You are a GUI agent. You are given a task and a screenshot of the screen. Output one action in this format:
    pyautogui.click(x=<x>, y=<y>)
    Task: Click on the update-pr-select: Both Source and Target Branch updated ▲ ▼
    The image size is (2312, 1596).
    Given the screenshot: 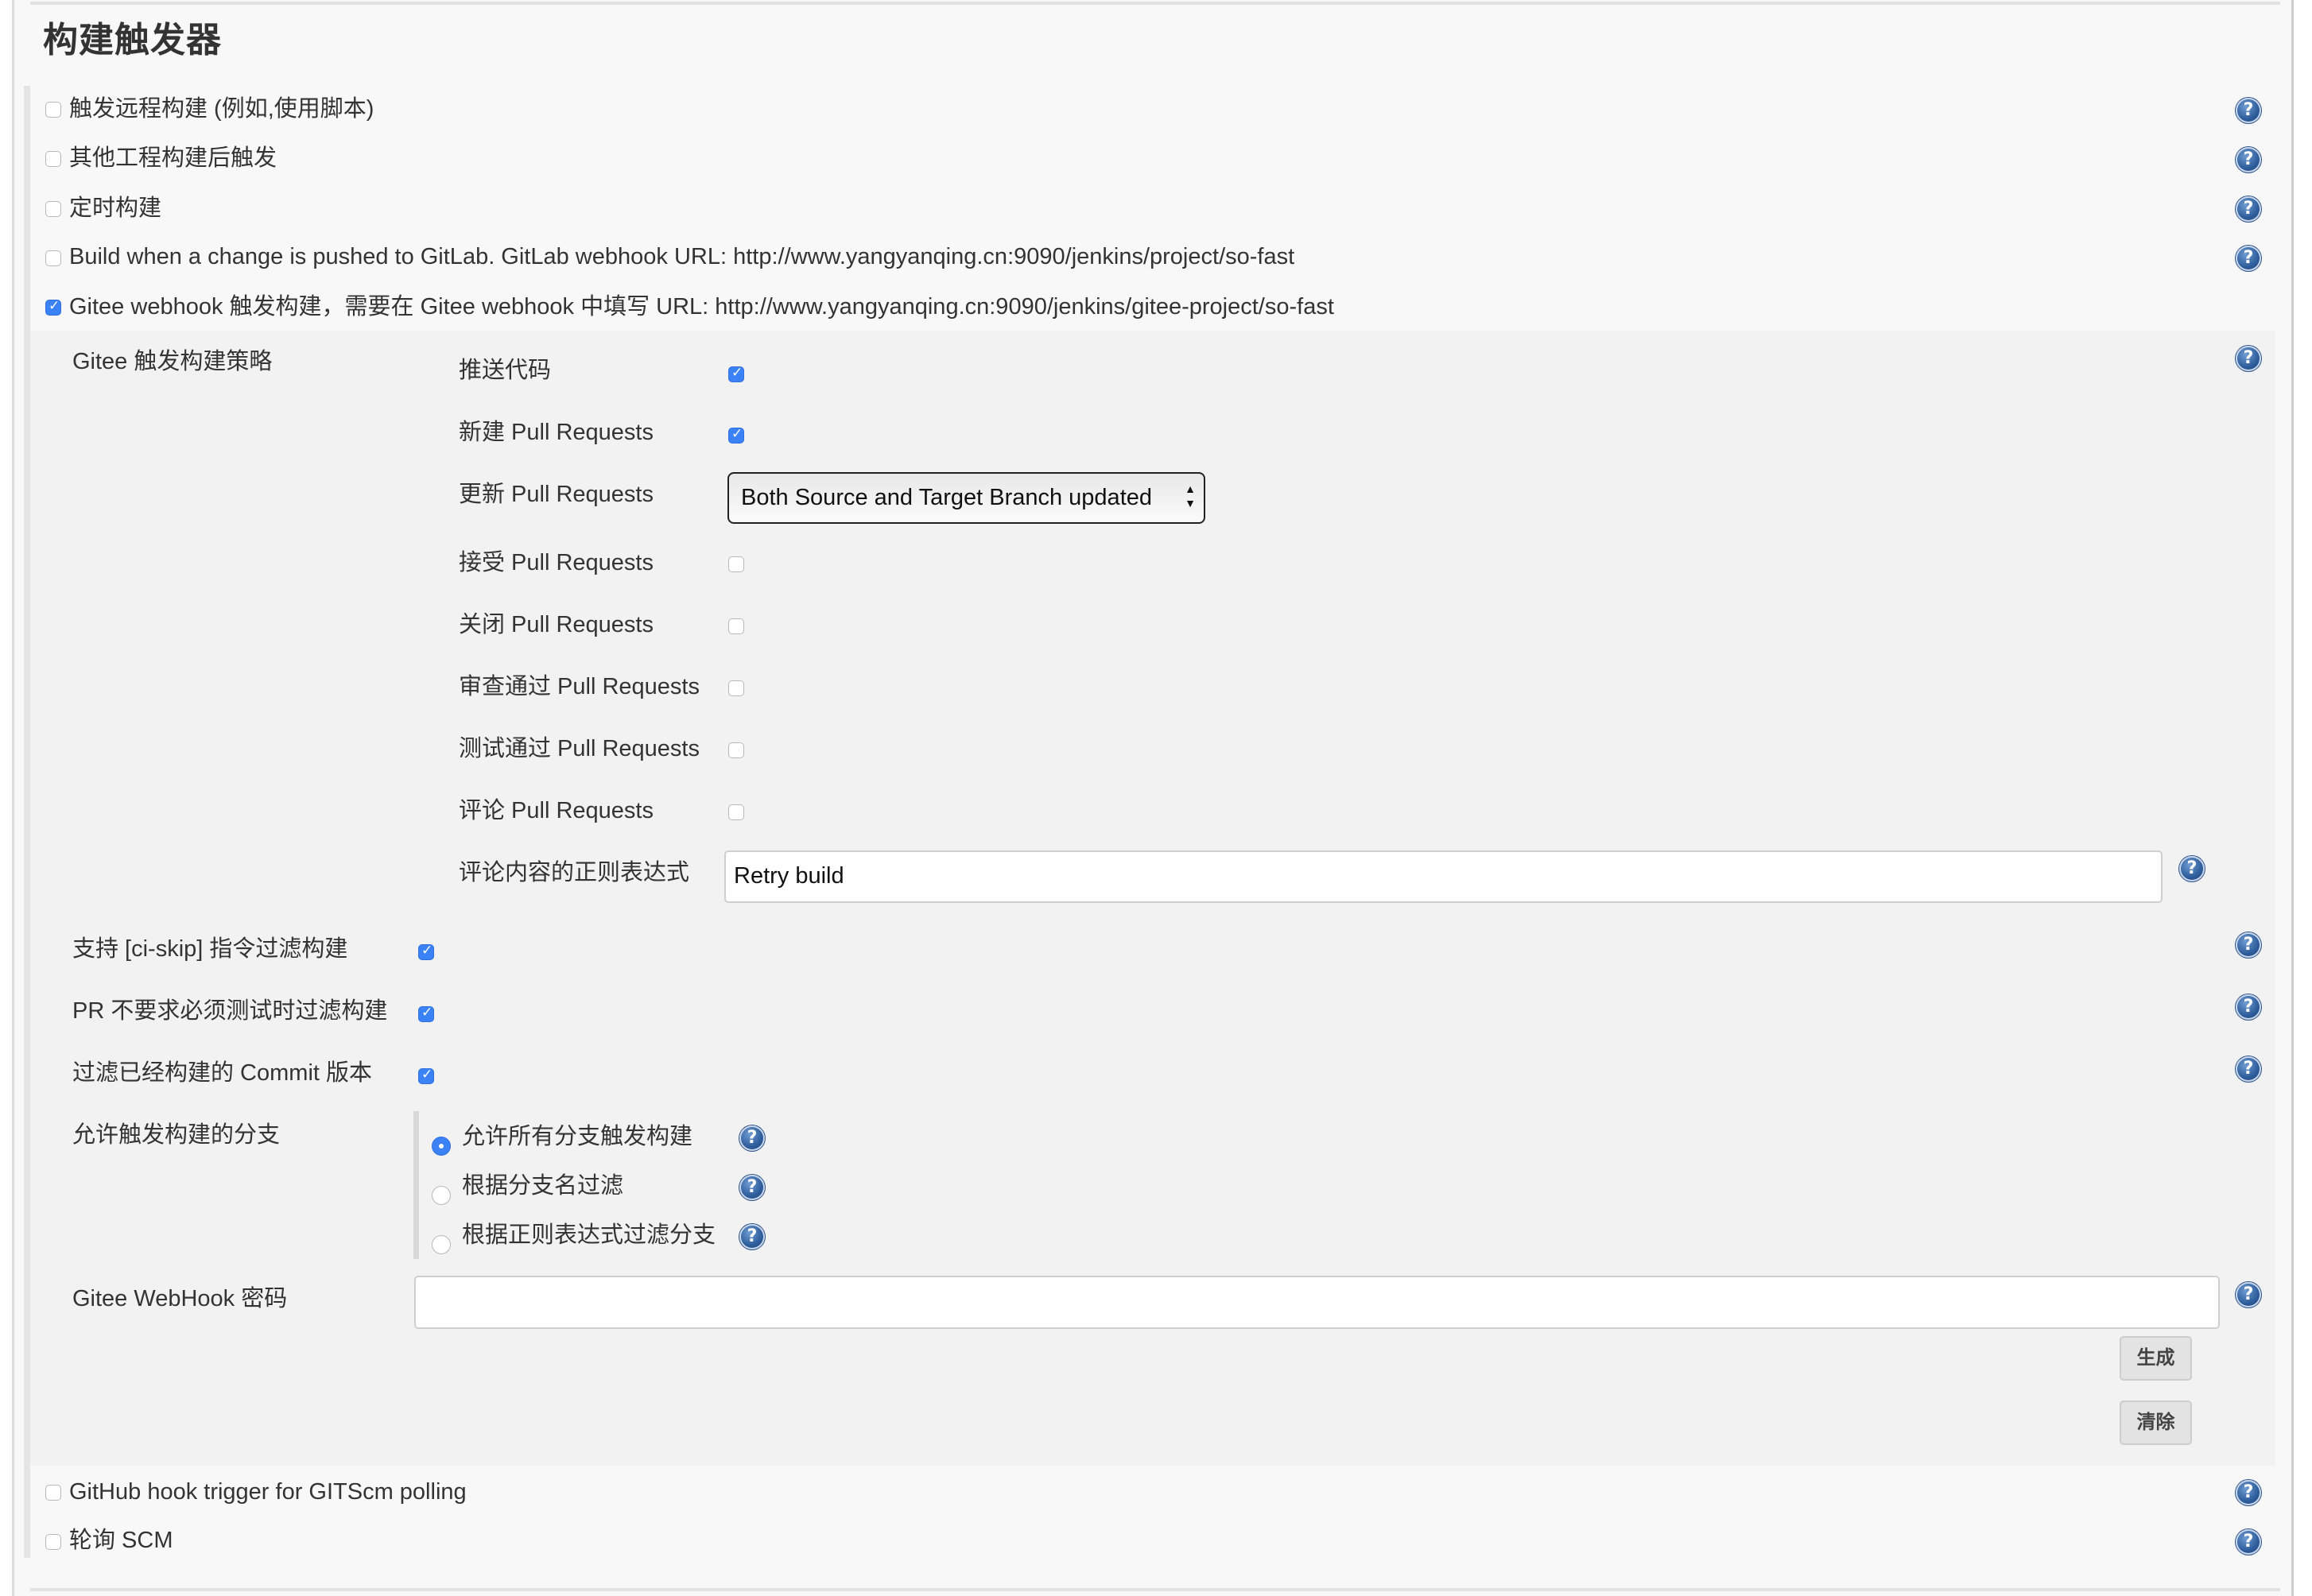 What is the action you would take?
    pyautogui.click(x=966, y=498)
    